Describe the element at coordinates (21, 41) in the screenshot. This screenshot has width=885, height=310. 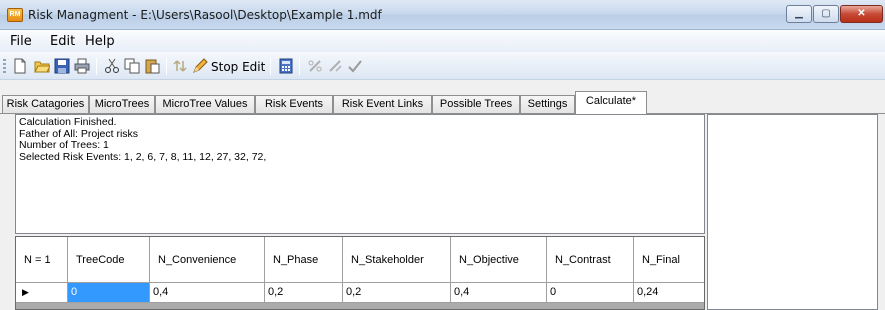
I see `menu-file: File` at that location.